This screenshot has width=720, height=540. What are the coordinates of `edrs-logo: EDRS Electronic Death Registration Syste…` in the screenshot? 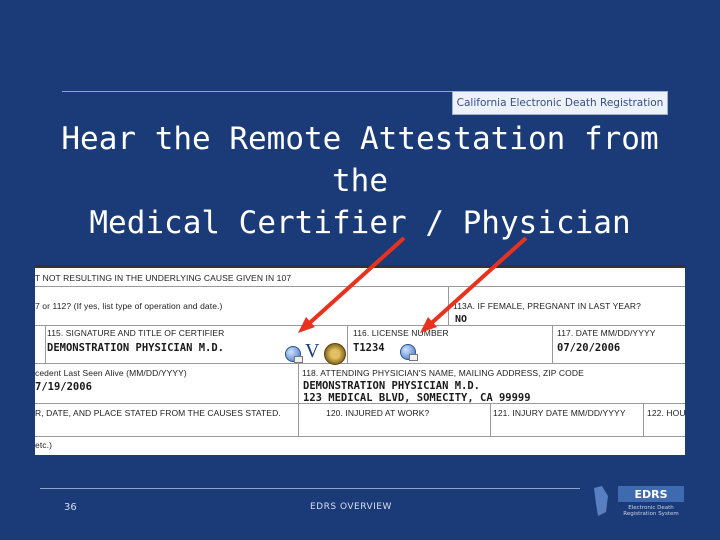 It's located at (640, 500).